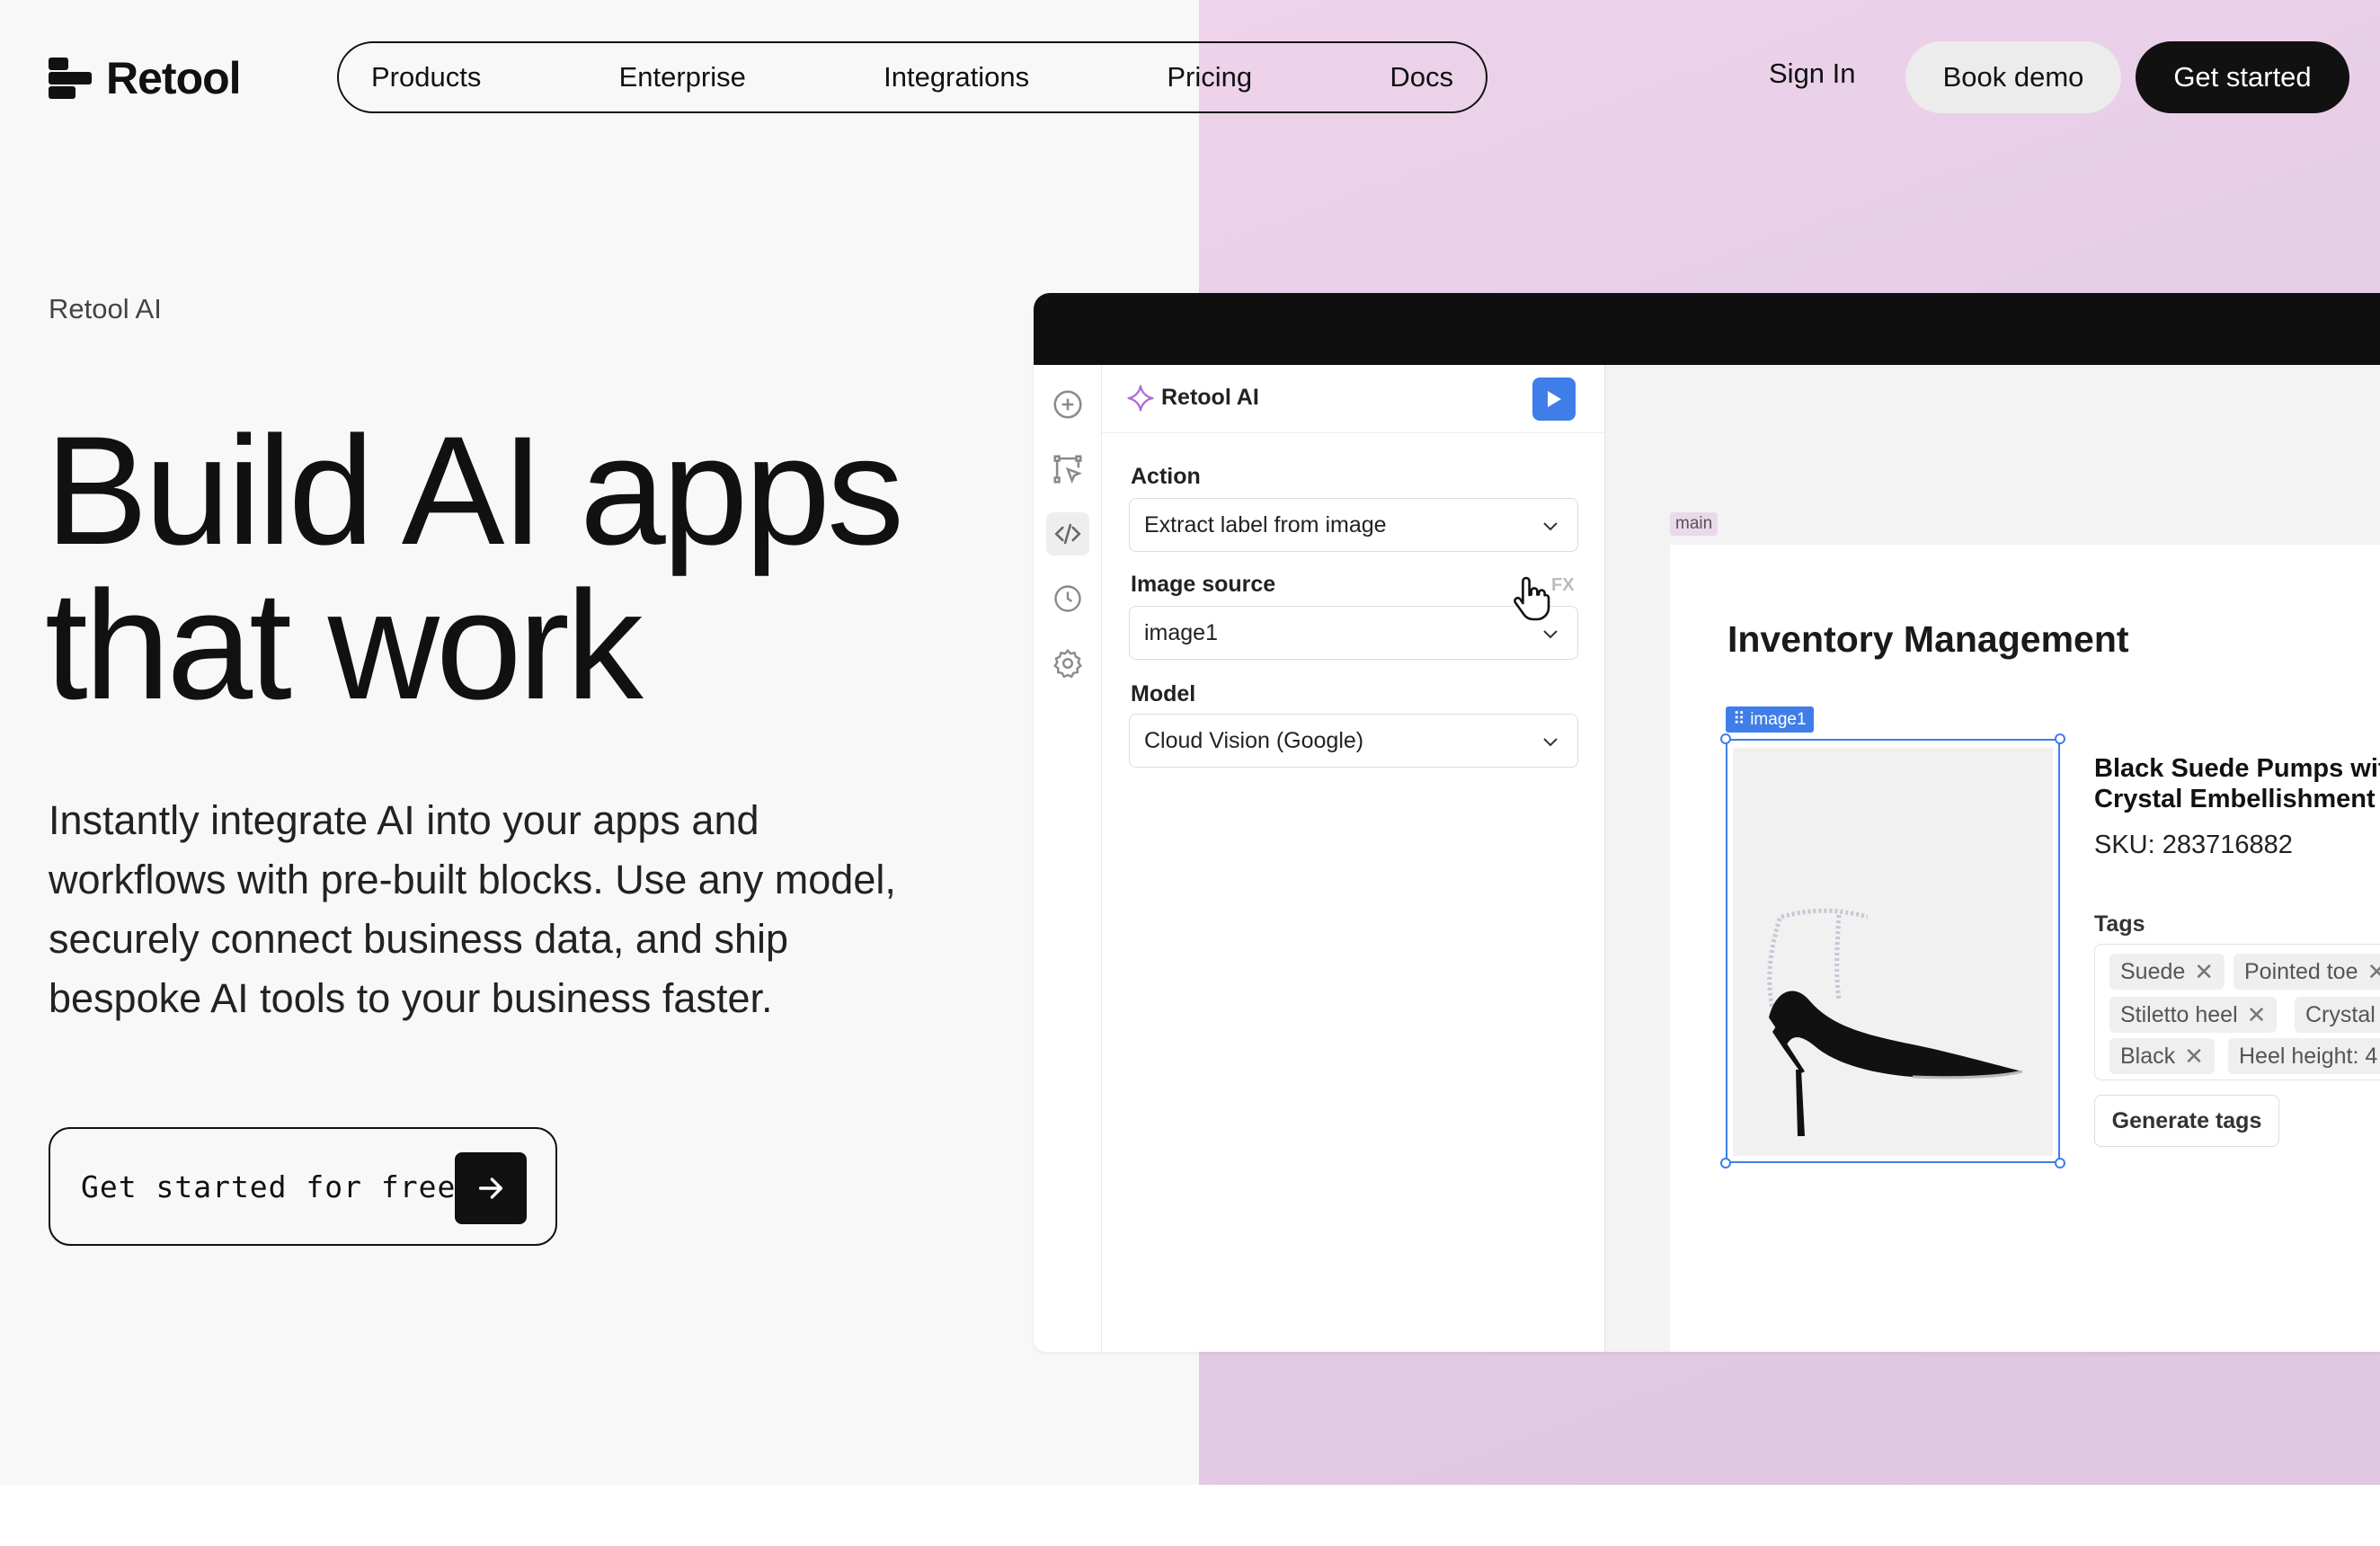 The width and height of the screenshot is (2380, 1546). I want to click on panel-title: Retool AI, so click(1210, 397).